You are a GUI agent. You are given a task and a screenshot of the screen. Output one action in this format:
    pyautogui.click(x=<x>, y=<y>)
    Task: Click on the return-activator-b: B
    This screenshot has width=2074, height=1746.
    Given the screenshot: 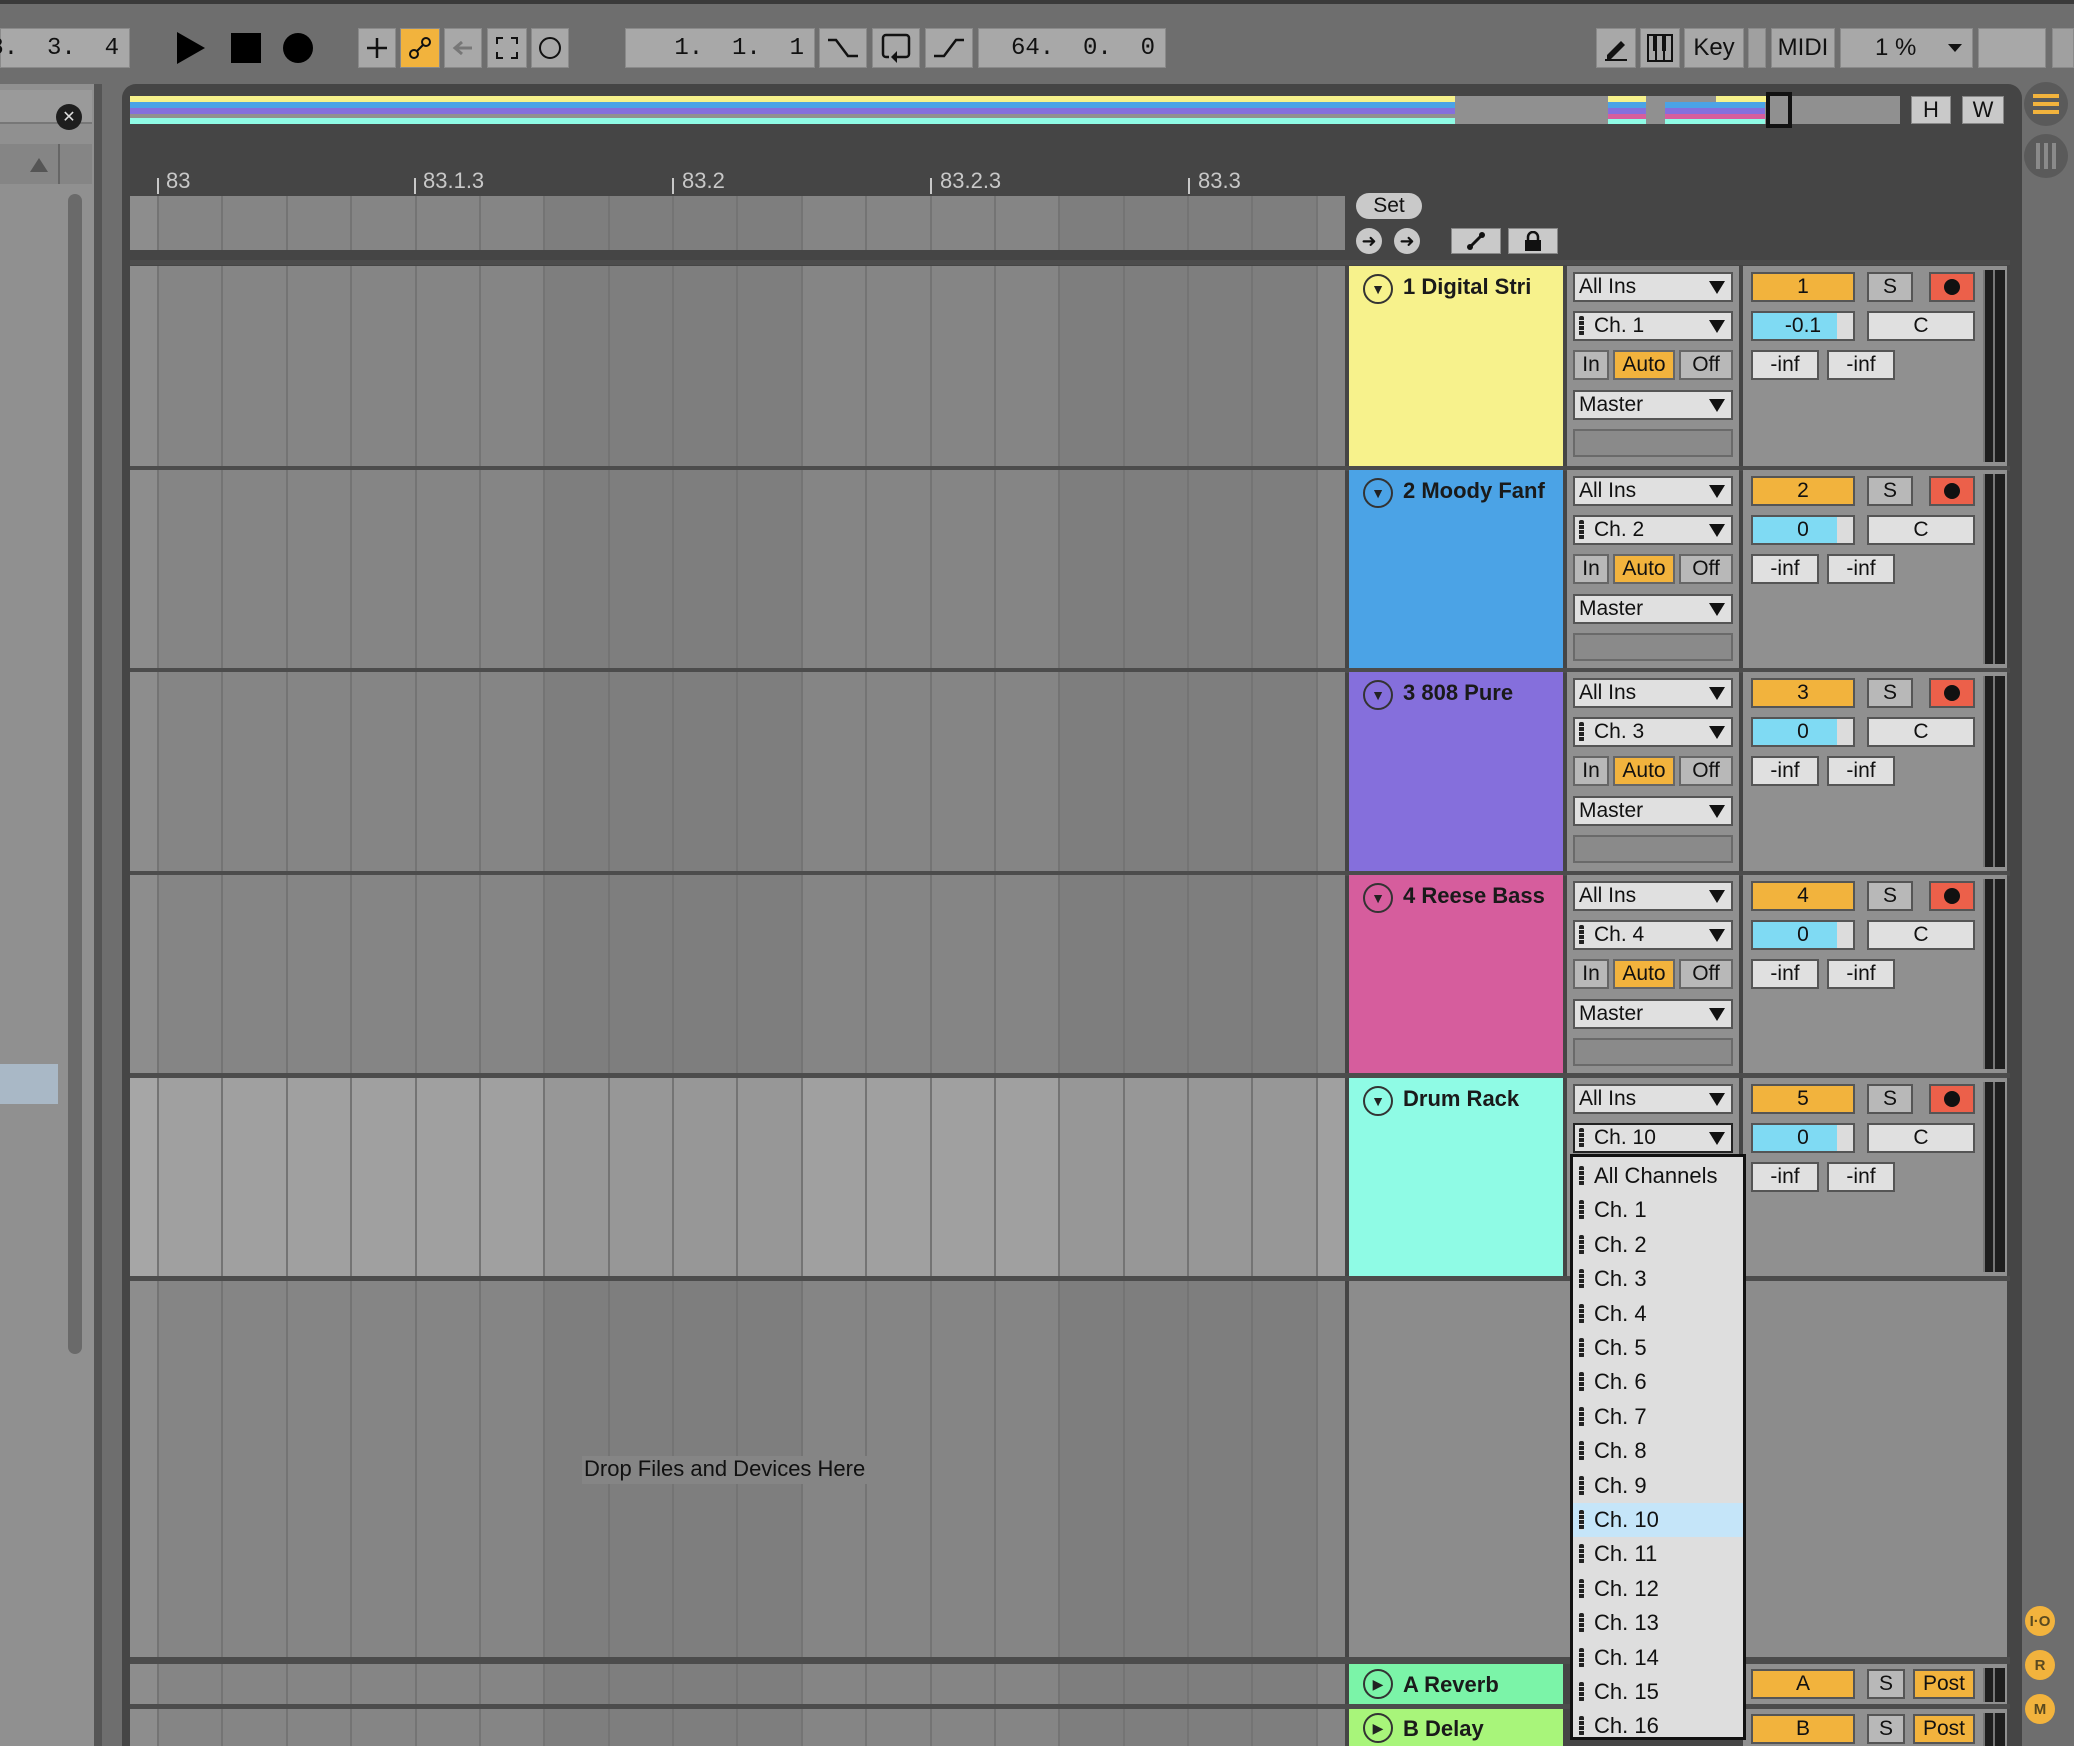 What is the action you would take?
    pyautogui.click(x=1803, y=1729)
    